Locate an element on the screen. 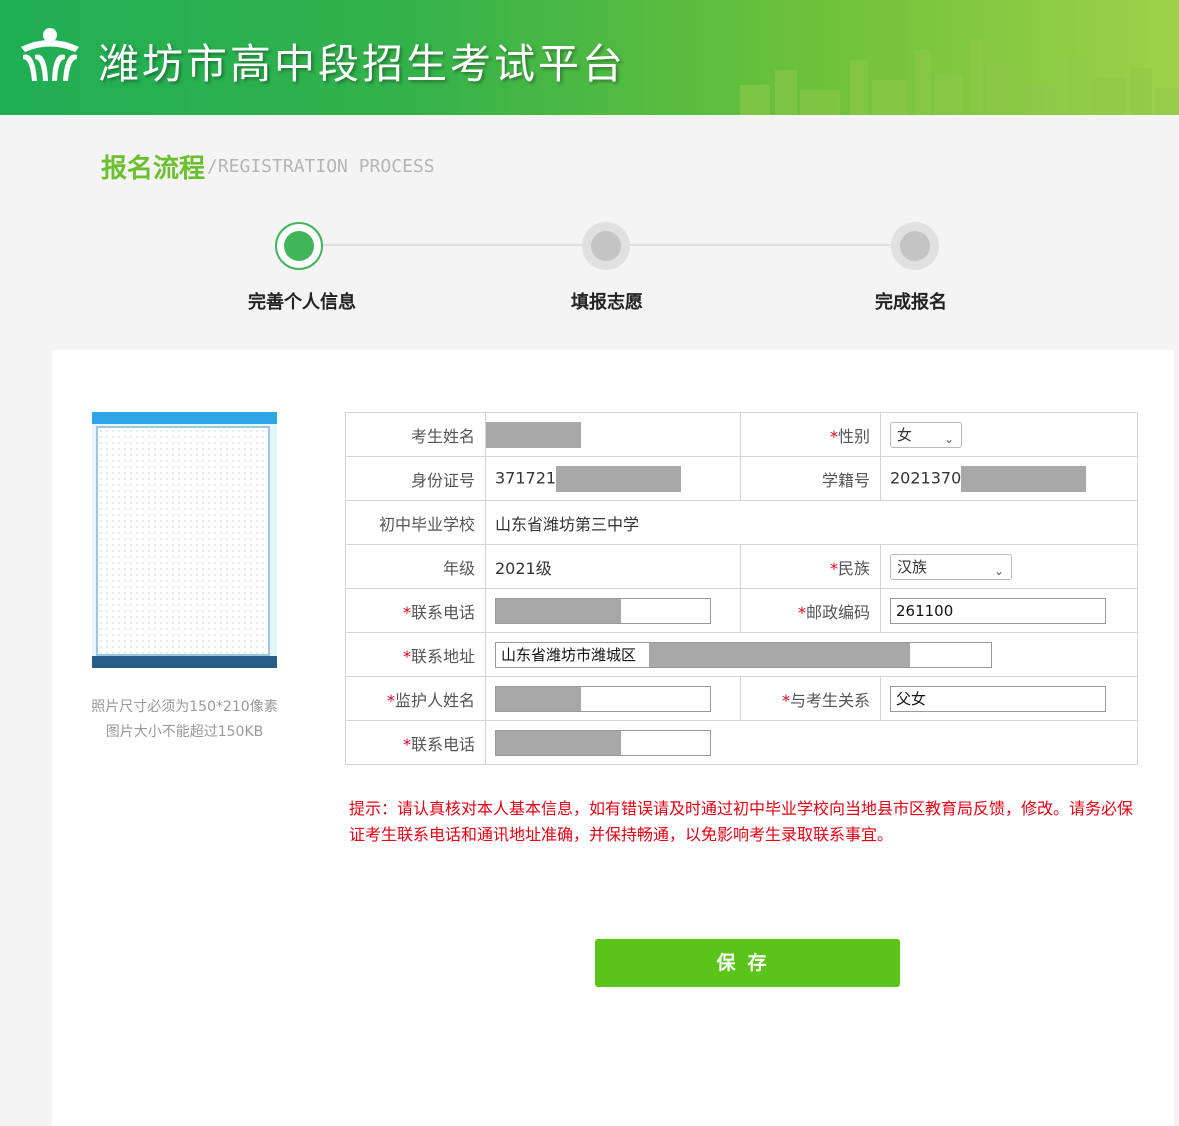 The height and width of the screenshot is (1126, 1179). photo-top-edge is located at coordinates (184, 418).